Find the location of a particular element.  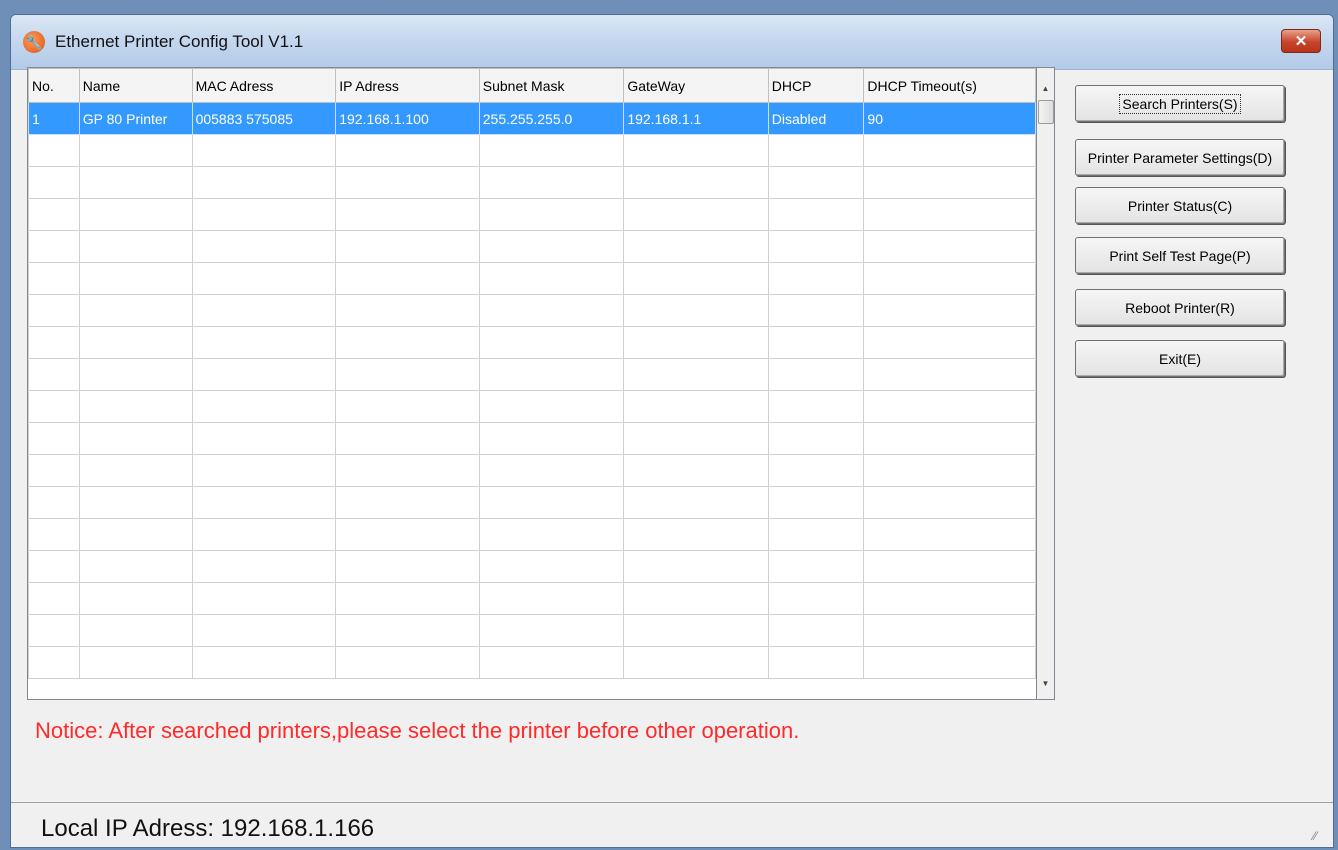

exit-button: Exit(E) is located at coordinates (1180, 358).